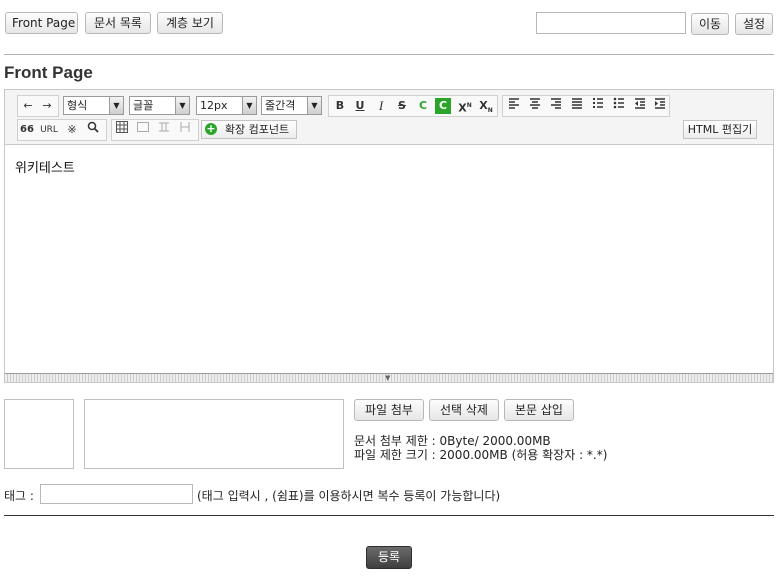 This screenshot has width=783, height=577. I want to click on table-icon, so click(122, 130).